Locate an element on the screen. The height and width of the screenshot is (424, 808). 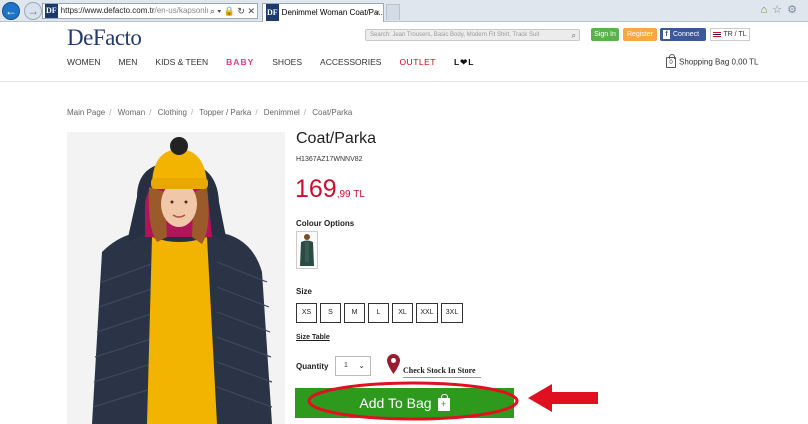
window-tool-icons: ⌂☆⚙ is located at coordinates (781, 9).